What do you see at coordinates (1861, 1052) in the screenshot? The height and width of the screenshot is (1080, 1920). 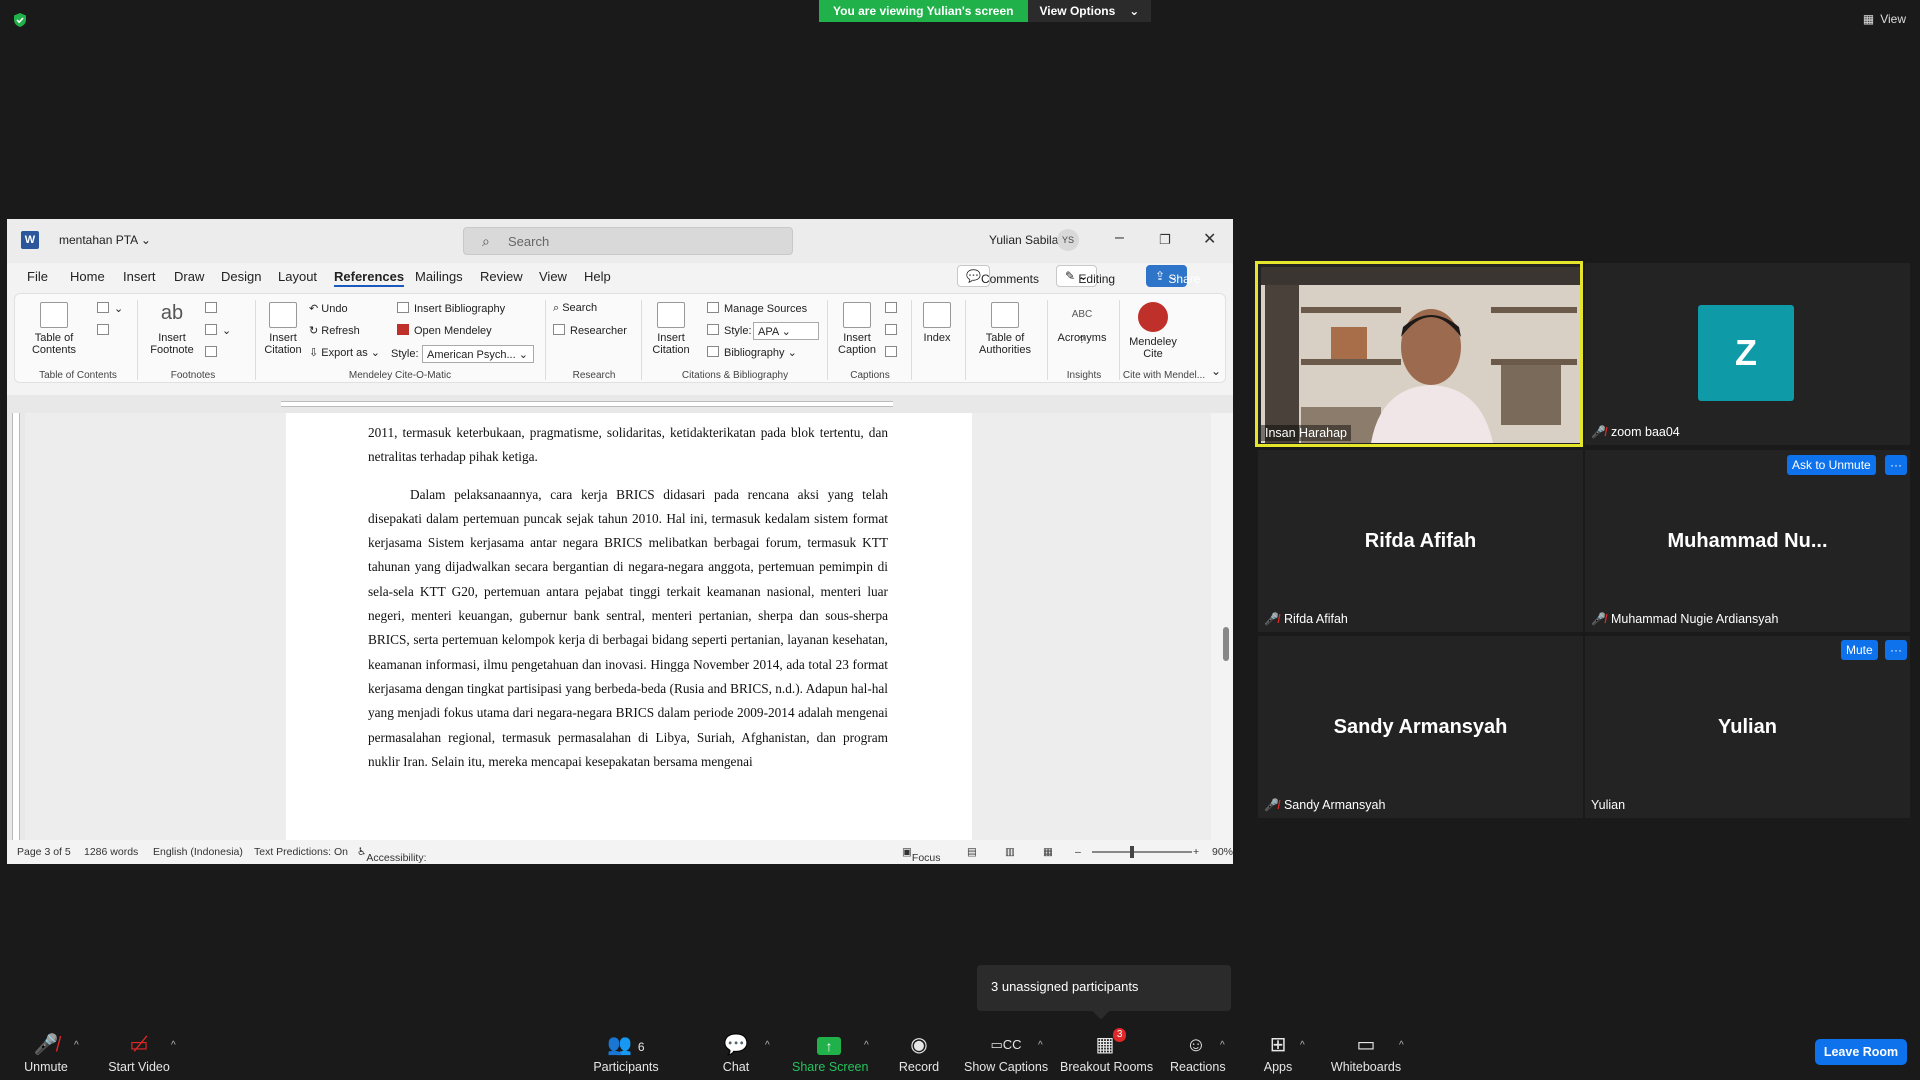 I see `leave-room-button: Leave Room` at bounding box center [1861, 1052].